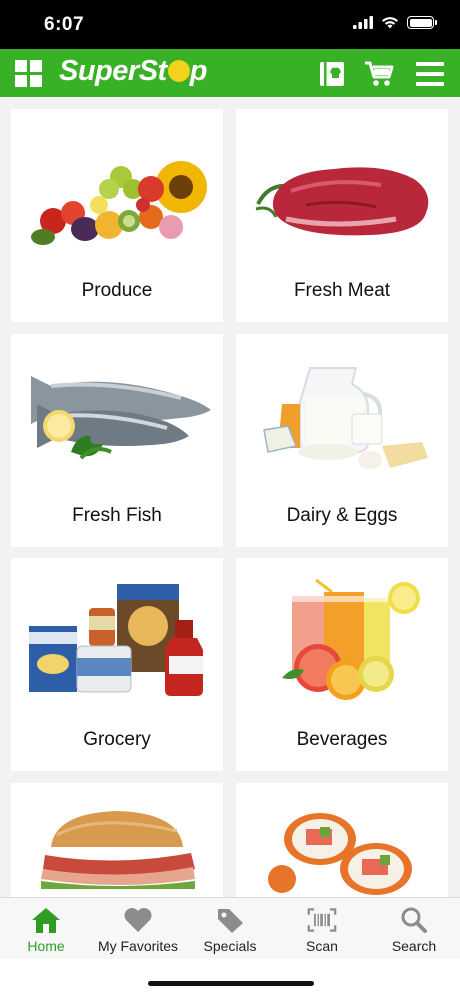 This screenshot has height=996, width=460. I want to click on category-card-sushi, so click(342, 840).